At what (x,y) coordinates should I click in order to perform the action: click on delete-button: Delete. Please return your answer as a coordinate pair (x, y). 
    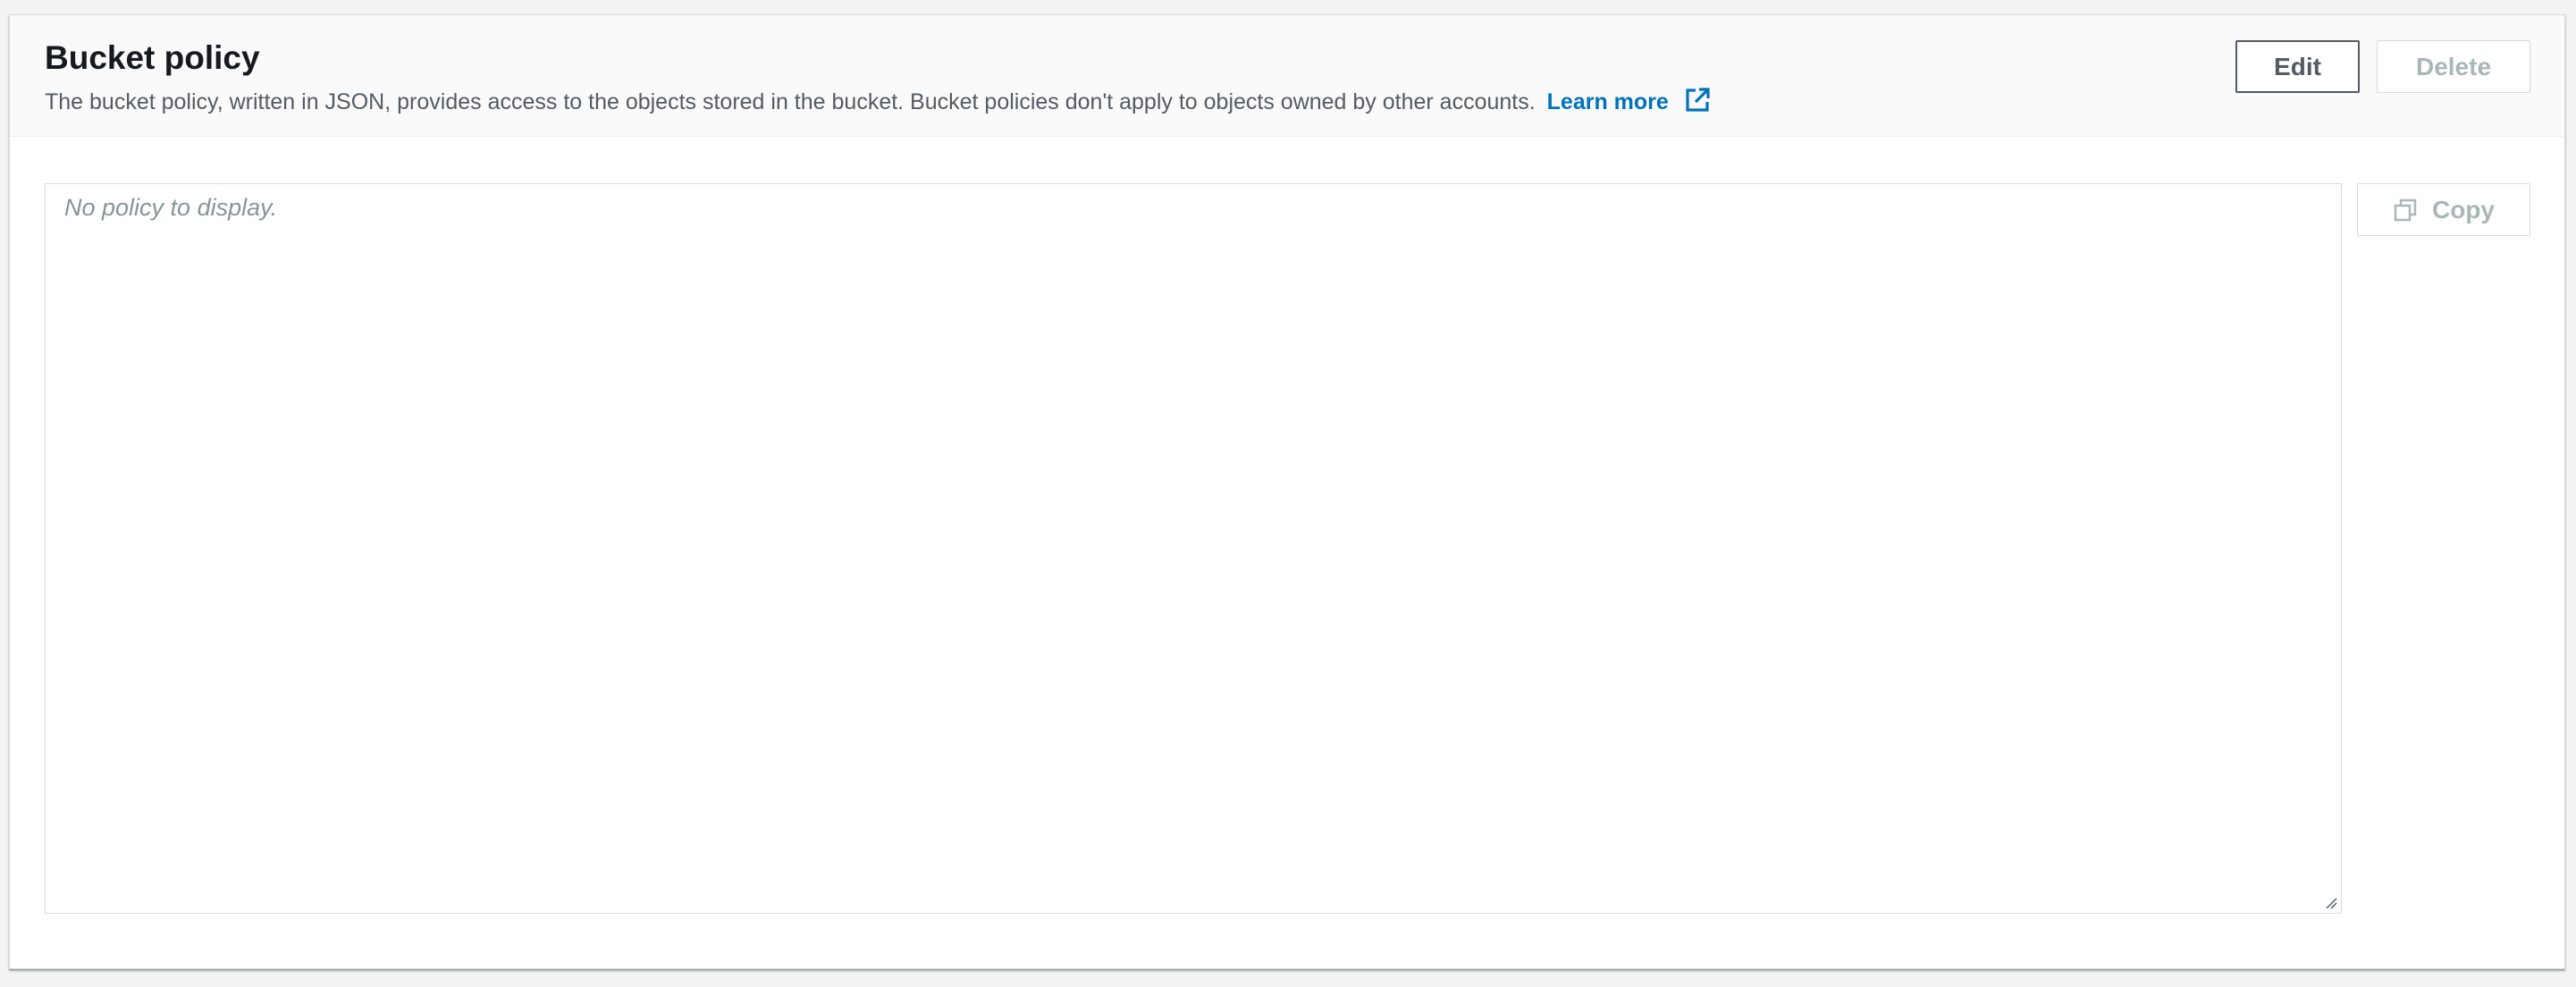
    Looking at the image, I should click on (2454, 66).